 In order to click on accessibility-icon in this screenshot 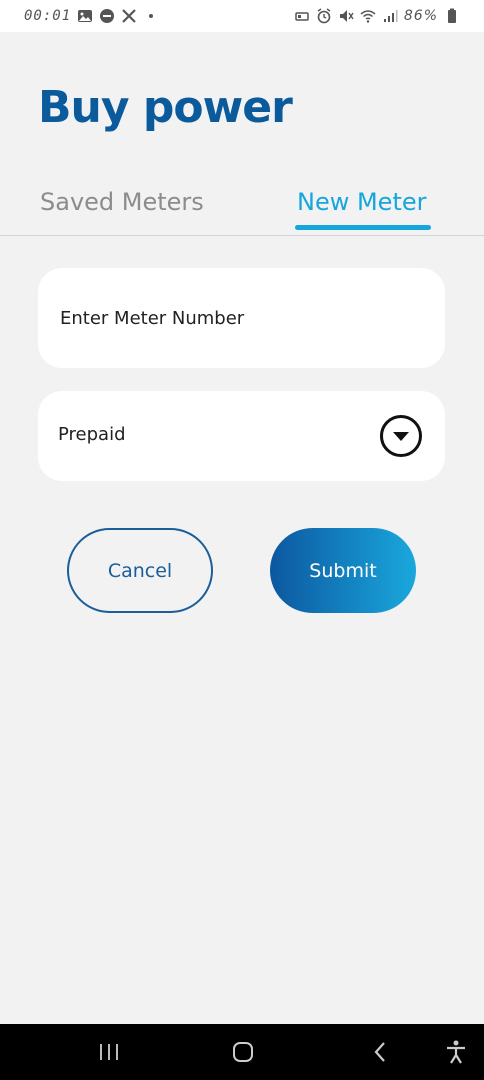, I will do `click(456, 1052)`.